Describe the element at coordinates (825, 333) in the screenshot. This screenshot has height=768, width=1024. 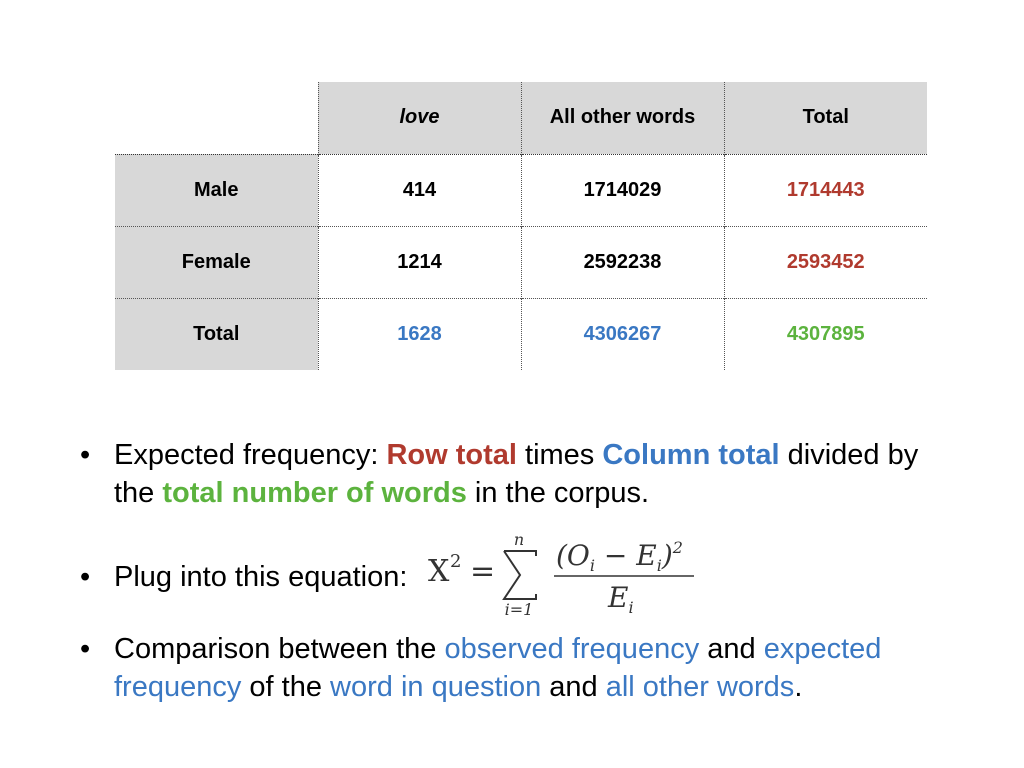
I see `cell-grand-total: 4307895` at that location.